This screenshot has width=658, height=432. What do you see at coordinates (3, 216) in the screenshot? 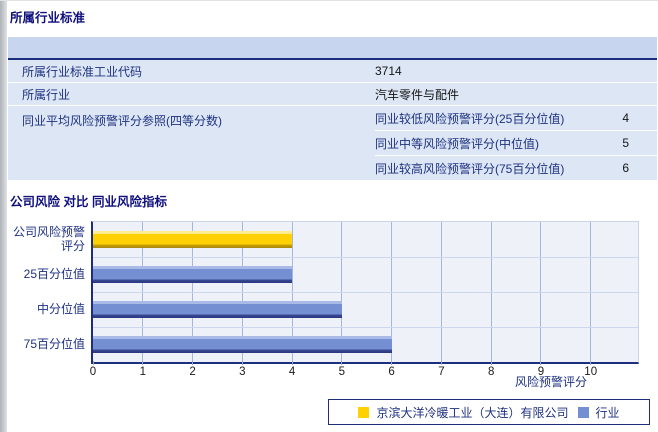
I see `left-gutter` at bounding box center [3, 216].